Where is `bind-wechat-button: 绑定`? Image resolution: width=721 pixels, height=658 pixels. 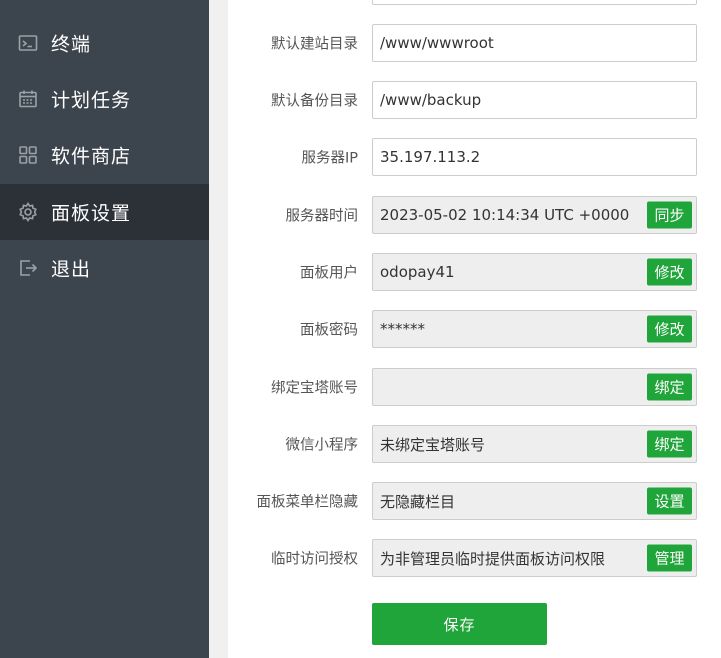
bind-wechat-button: 绑定 is located at coordinates (669, 444).